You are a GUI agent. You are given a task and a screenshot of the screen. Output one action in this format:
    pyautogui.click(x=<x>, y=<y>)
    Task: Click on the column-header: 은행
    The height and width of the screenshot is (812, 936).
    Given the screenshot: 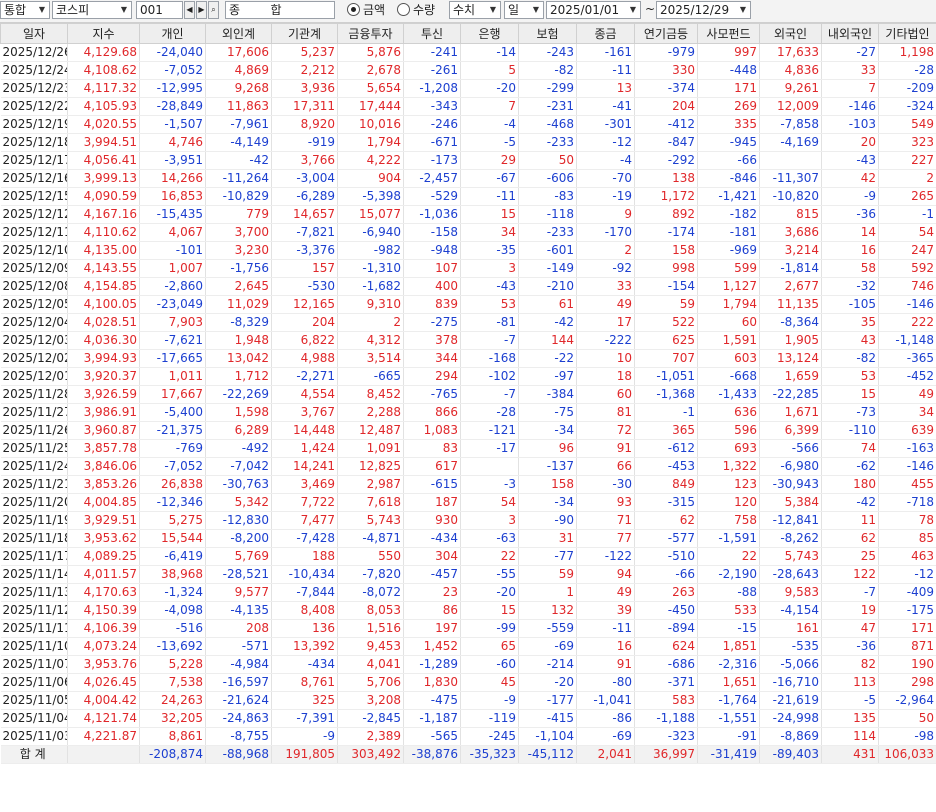 What is the action you would take?
    pyautogui.click(x=489, y=33)
    